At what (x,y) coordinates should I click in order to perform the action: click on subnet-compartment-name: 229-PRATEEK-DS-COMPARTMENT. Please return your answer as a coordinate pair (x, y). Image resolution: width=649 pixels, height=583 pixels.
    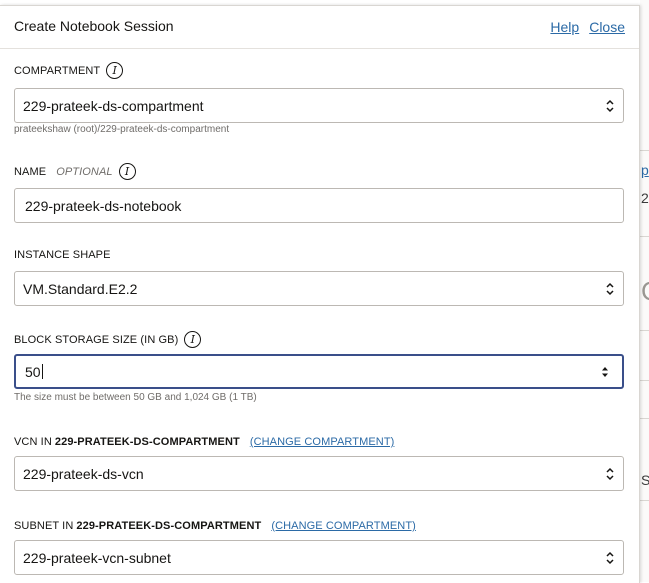
    Looking at the image, I should click on (169, 526).